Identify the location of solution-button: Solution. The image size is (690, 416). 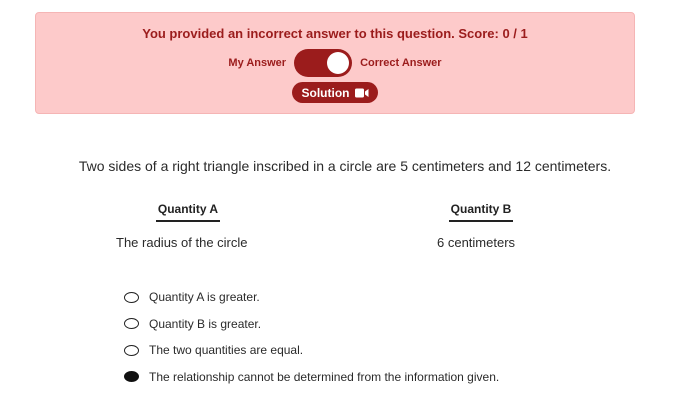
(335, 92).